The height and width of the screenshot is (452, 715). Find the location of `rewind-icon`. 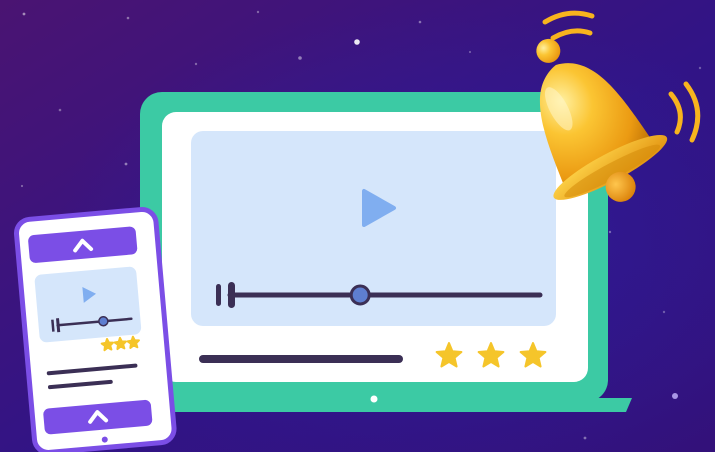

rewind-icon is located at coordinates (218, 295).